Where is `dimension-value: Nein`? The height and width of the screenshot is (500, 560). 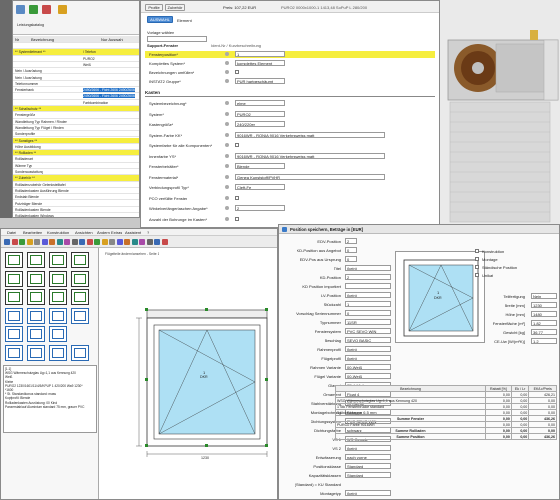
dimension-value: Nein is located at coordinates (544, 296).